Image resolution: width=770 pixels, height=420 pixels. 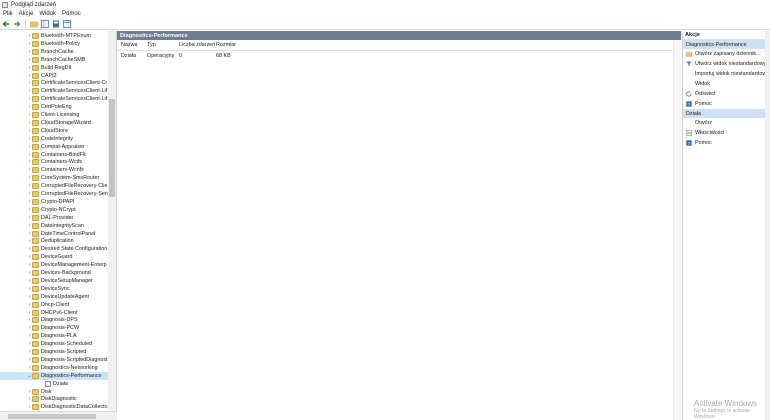 I want to click on filter-icon, so click(x=689, y=64).